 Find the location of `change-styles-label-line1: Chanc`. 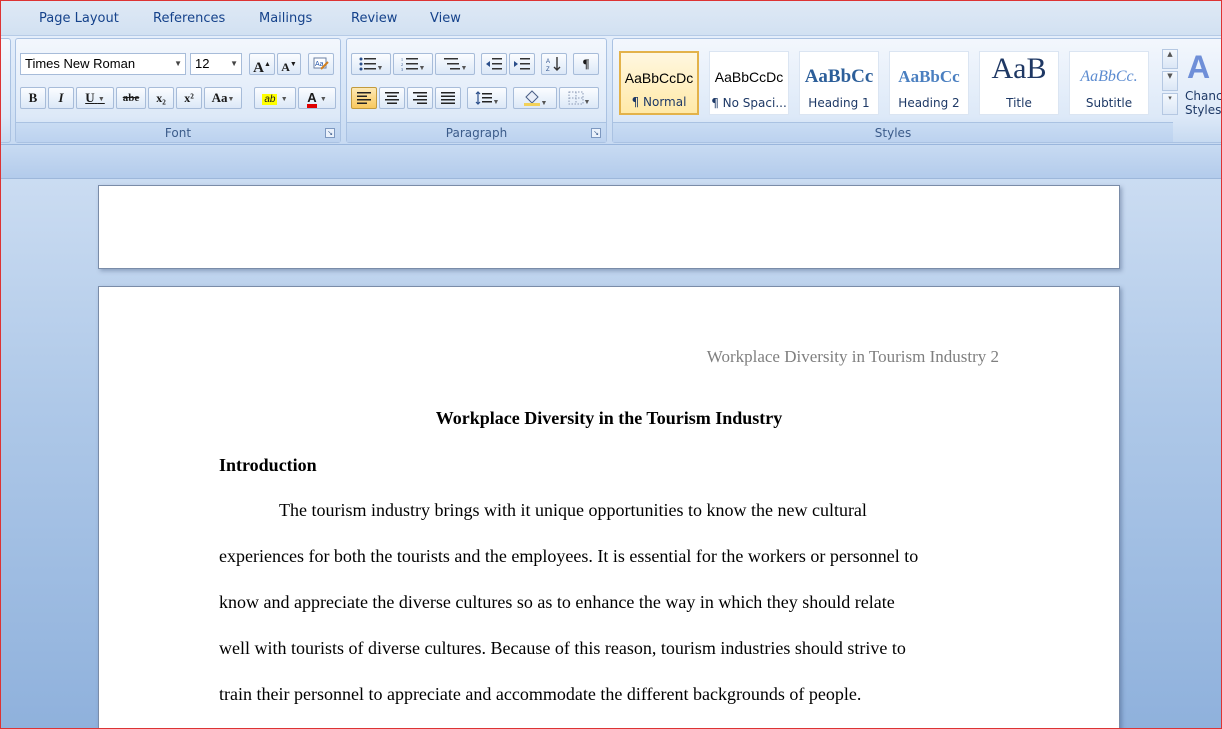

change-styles-label-line1: Chanc is located at coordinates (1203, 96).